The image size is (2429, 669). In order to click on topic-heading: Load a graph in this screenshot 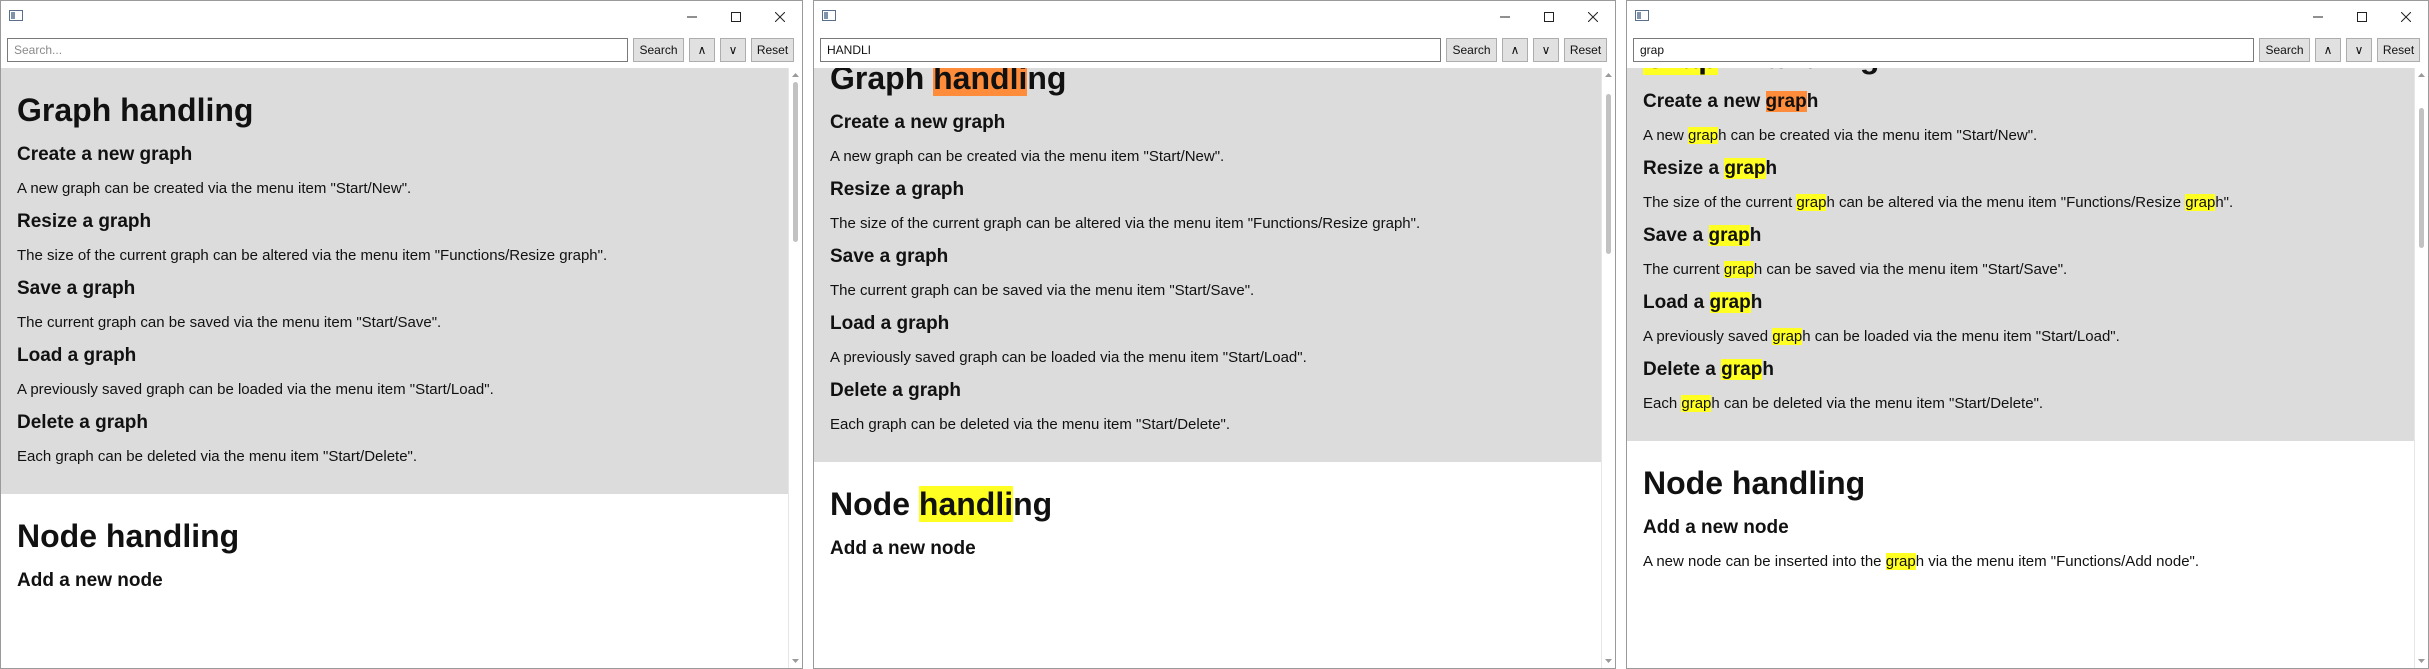, I will do `click(890, 323)`.